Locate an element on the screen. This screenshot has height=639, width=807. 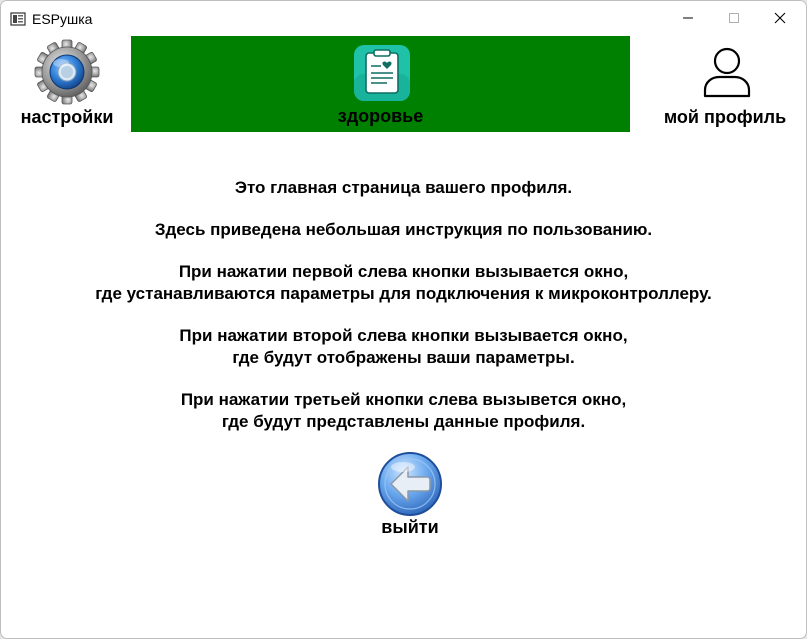
health-button: здоровье is located at coordinates (380, 84).